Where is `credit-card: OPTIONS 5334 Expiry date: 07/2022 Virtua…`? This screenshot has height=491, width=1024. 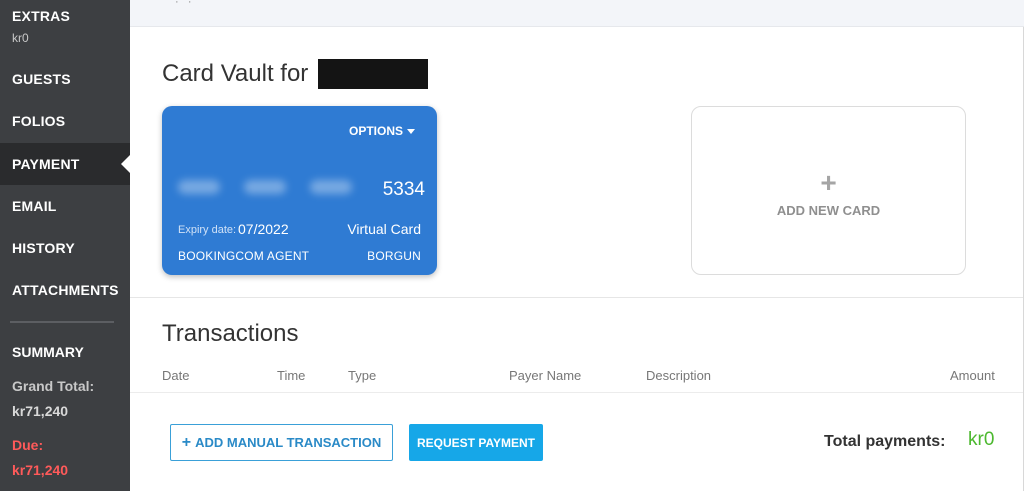 credit-card: OPTIONS 5334 Expiry date: 07/2022 Virtua… is located at coordinates (299, 190).